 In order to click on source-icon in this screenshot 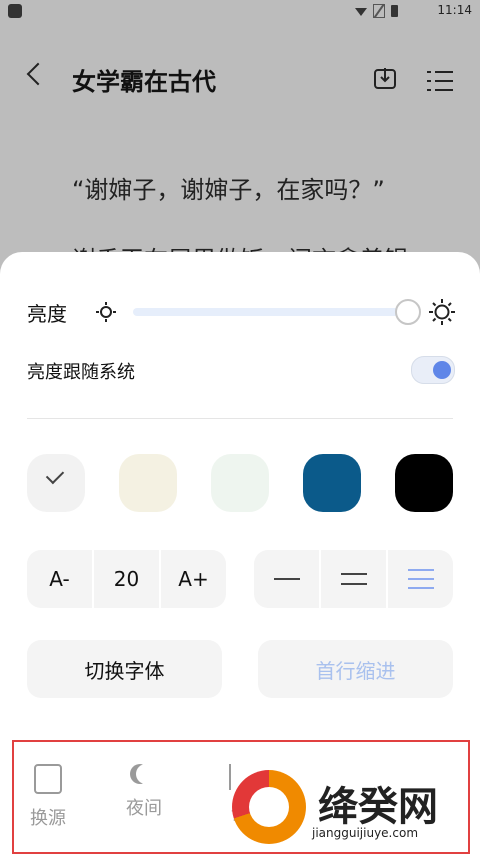, I will do `click(48, 779)`.